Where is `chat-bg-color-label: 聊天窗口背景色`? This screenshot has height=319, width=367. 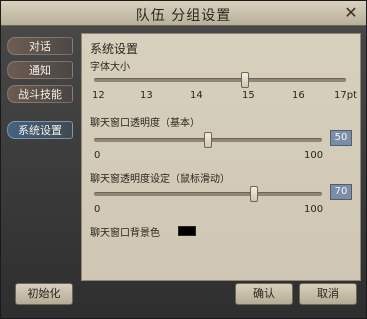 chat-bg-color-label: 聊天窗口背景色 is located at coordinates (125, 233).